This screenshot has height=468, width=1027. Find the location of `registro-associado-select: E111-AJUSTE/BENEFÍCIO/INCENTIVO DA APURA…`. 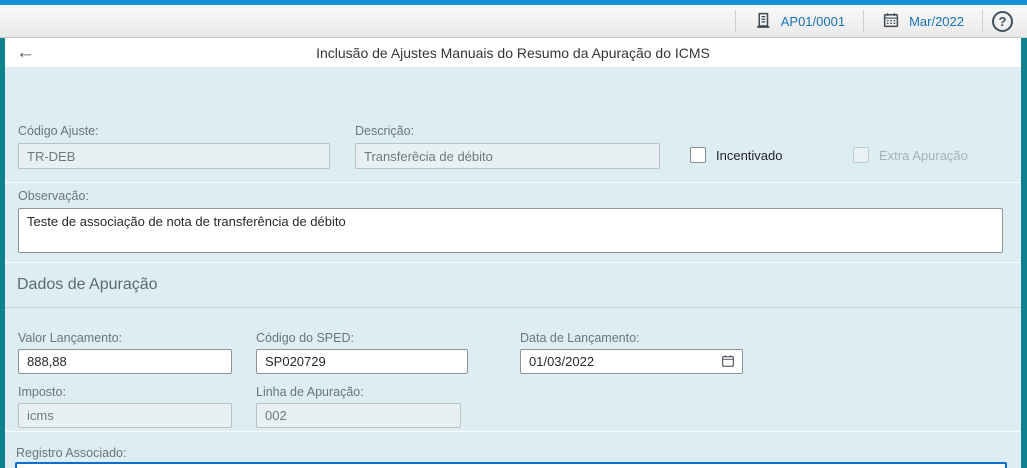

registro-associado-select: E111-AJUSTE/BENEFÍCIO/INCENTIVO DA APURA… is located at coordinates (511, 465).